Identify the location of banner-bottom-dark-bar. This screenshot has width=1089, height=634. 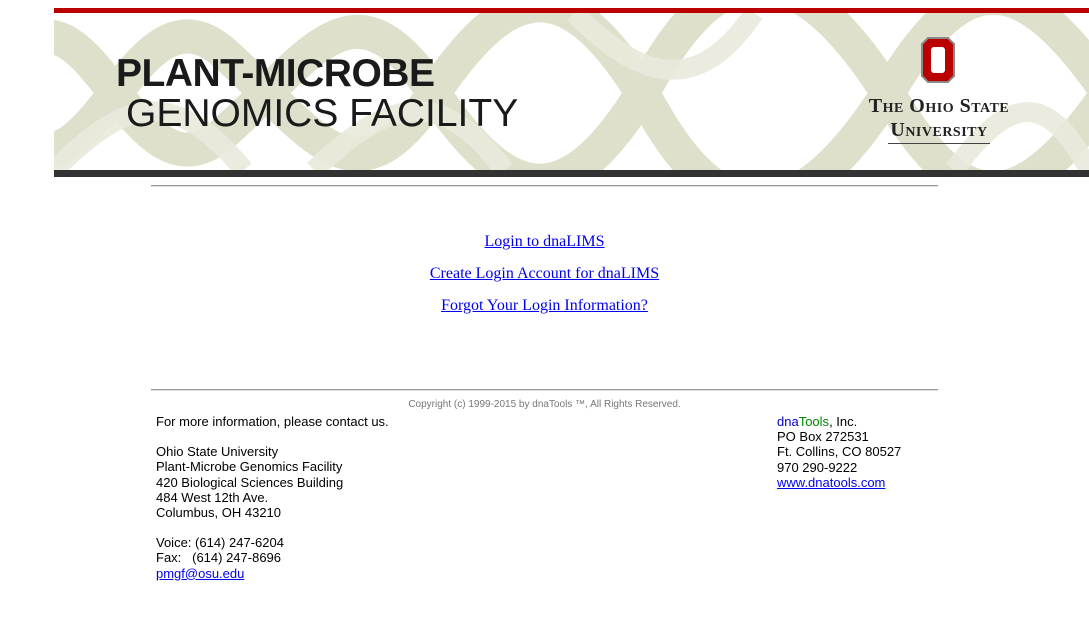
(571, 173).